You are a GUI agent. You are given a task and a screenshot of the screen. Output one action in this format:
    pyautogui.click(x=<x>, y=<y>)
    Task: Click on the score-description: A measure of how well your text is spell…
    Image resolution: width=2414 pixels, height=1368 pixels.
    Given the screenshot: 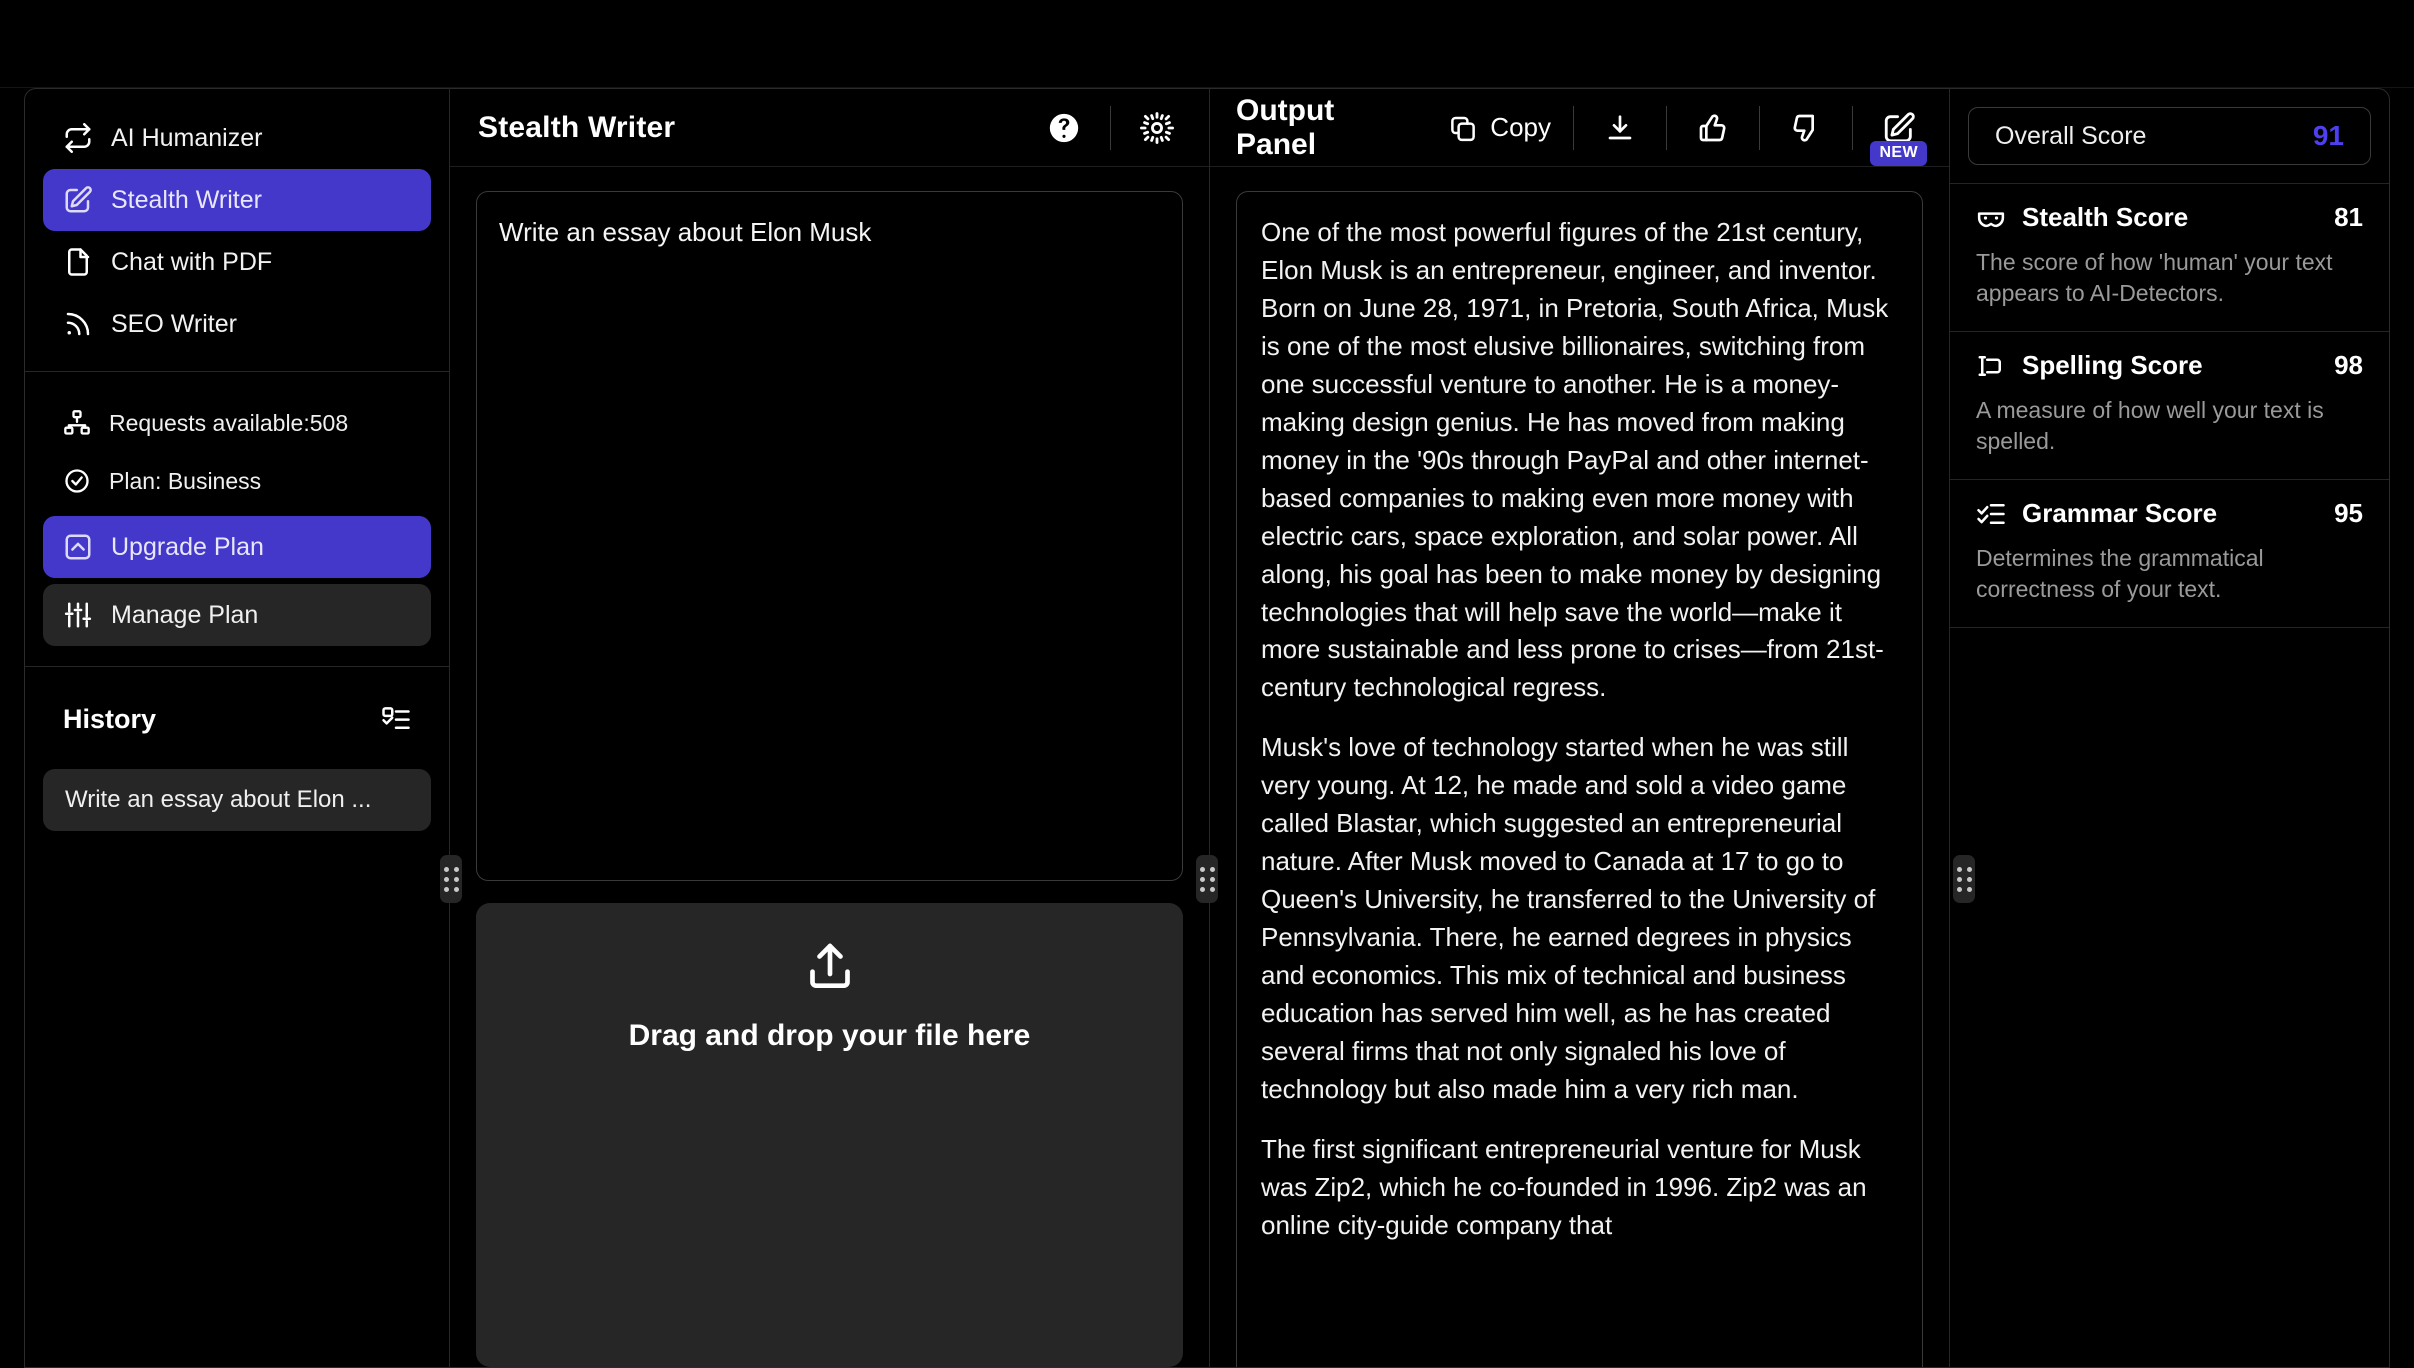 What is the action you would take?
    pyautogui.click(x=2150, y=426)
    